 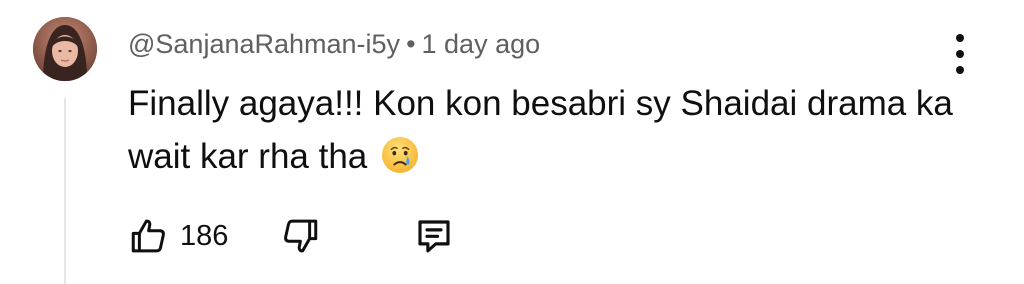 I want to click on thumb-down-icon, so click(x=301, y=236).